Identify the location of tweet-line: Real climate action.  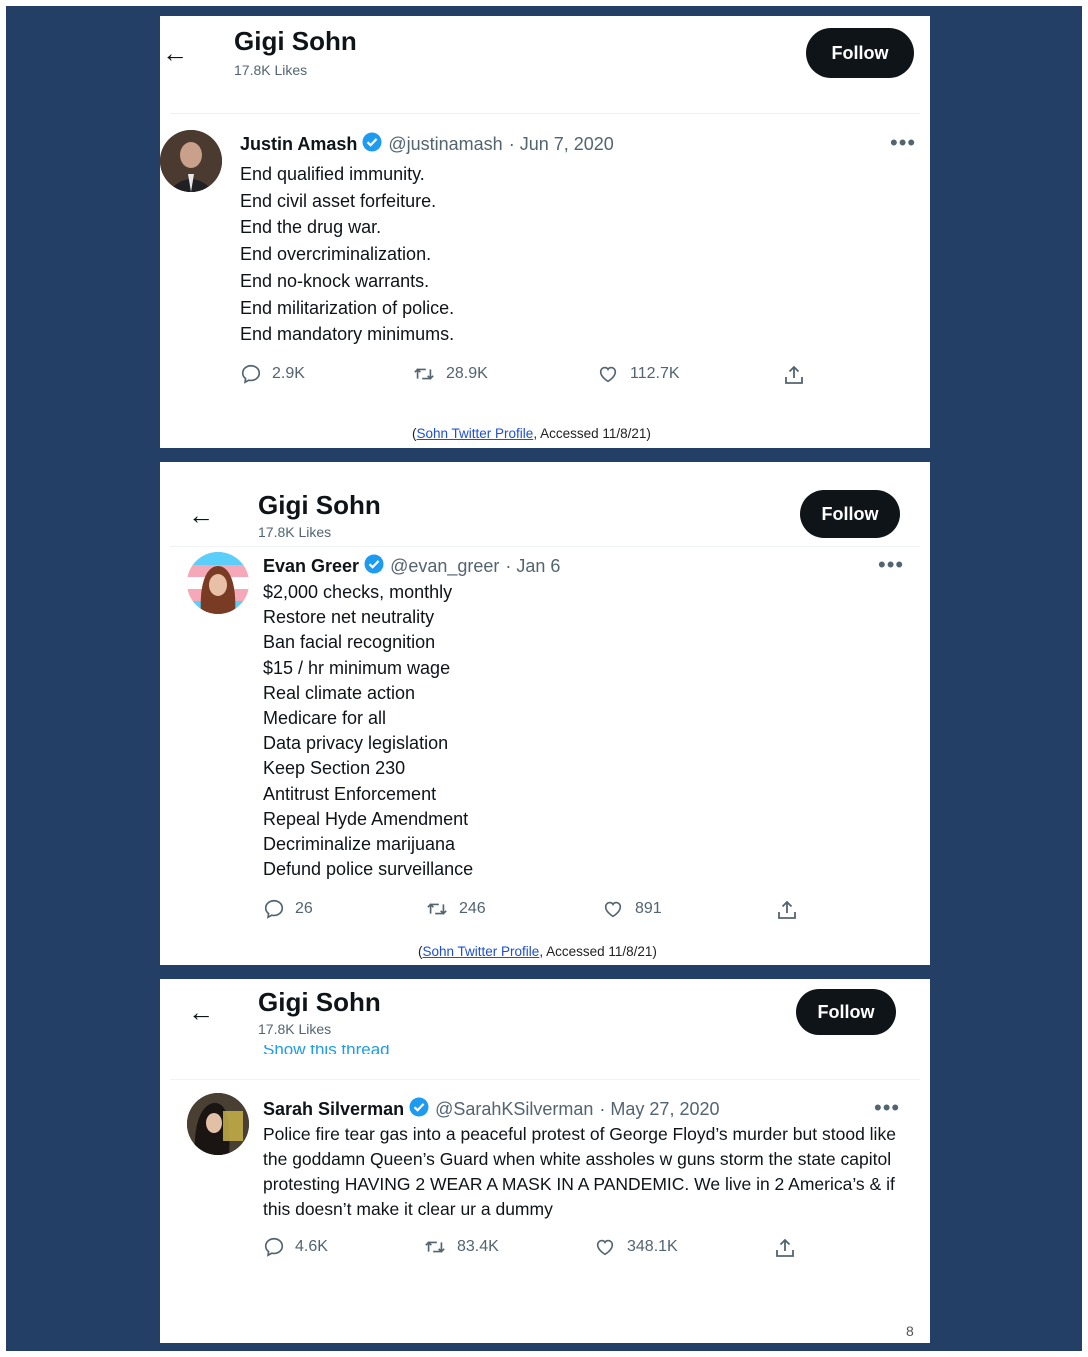
(339, 692).